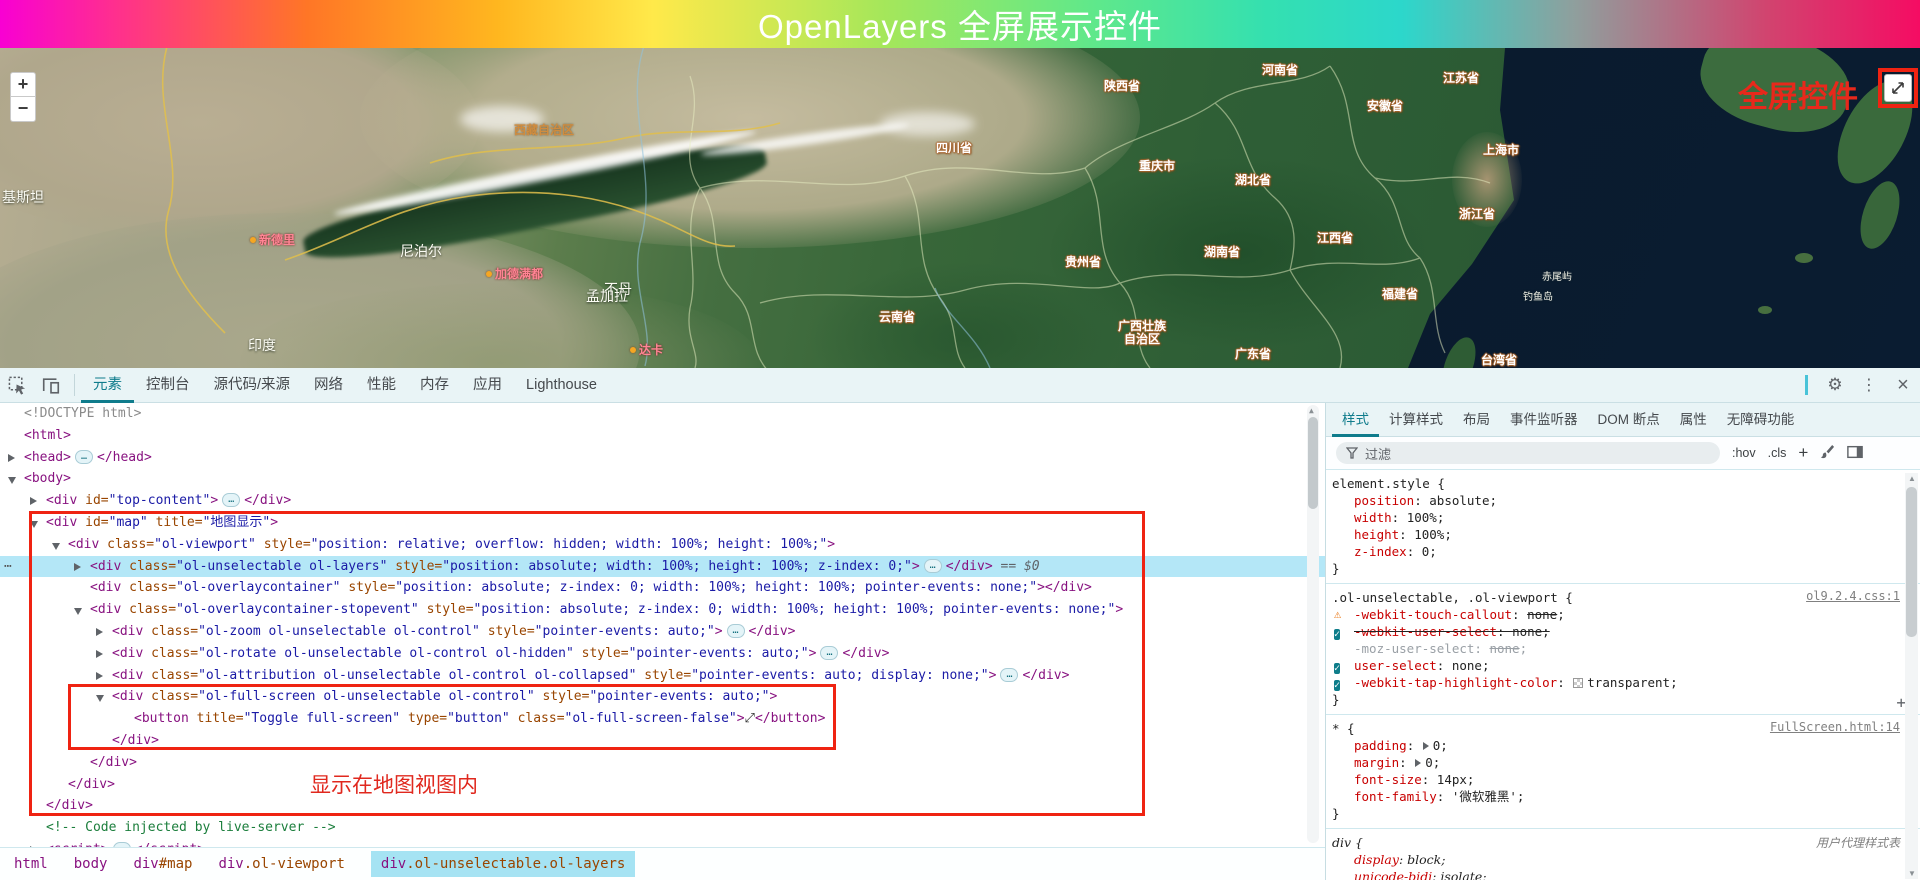  I want to click on css-declaration: font-family: '微软雅黑';, so click(1615, 796).